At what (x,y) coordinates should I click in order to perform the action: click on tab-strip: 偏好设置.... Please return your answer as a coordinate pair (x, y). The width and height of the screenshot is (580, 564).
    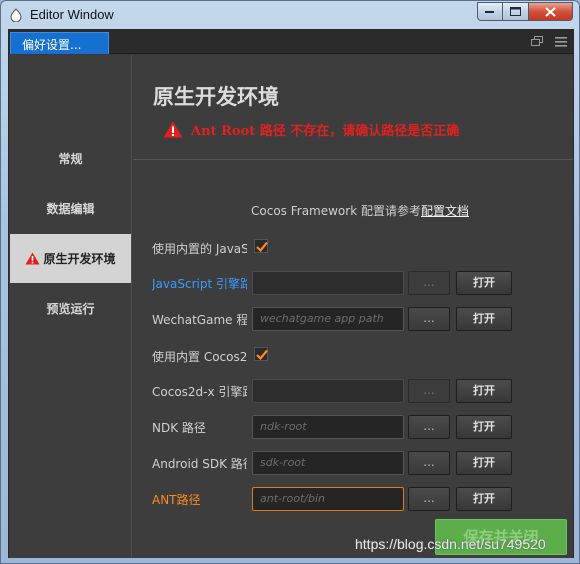
    Looking at the image, I should click on (291, 42).